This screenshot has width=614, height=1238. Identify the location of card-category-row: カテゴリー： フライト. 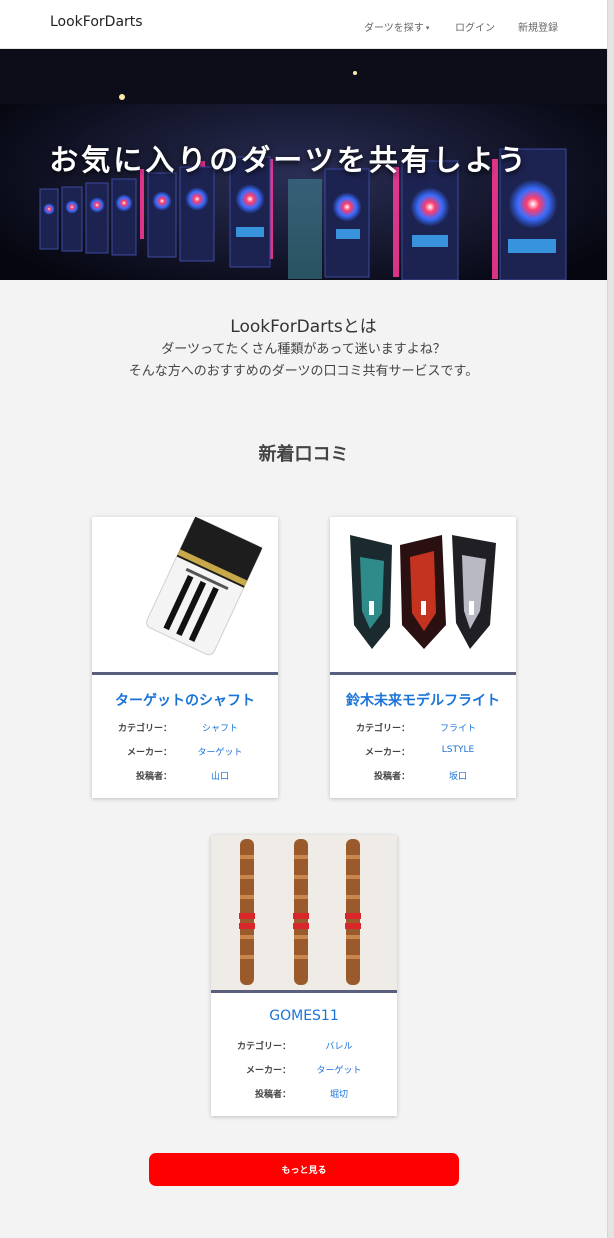
(423, 728).